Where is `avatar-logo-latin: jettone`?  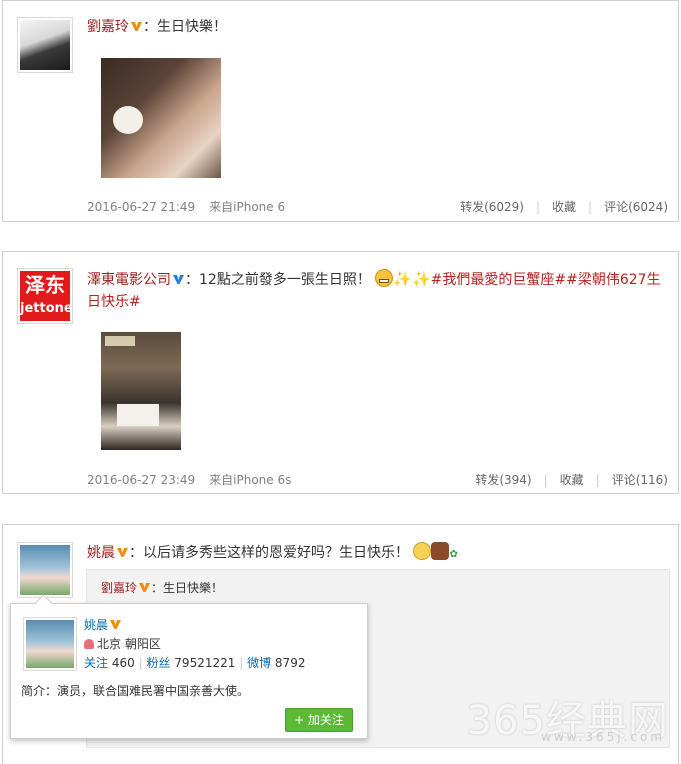 avatar-logo-latin: jettone is located at coordinates (46, 308).